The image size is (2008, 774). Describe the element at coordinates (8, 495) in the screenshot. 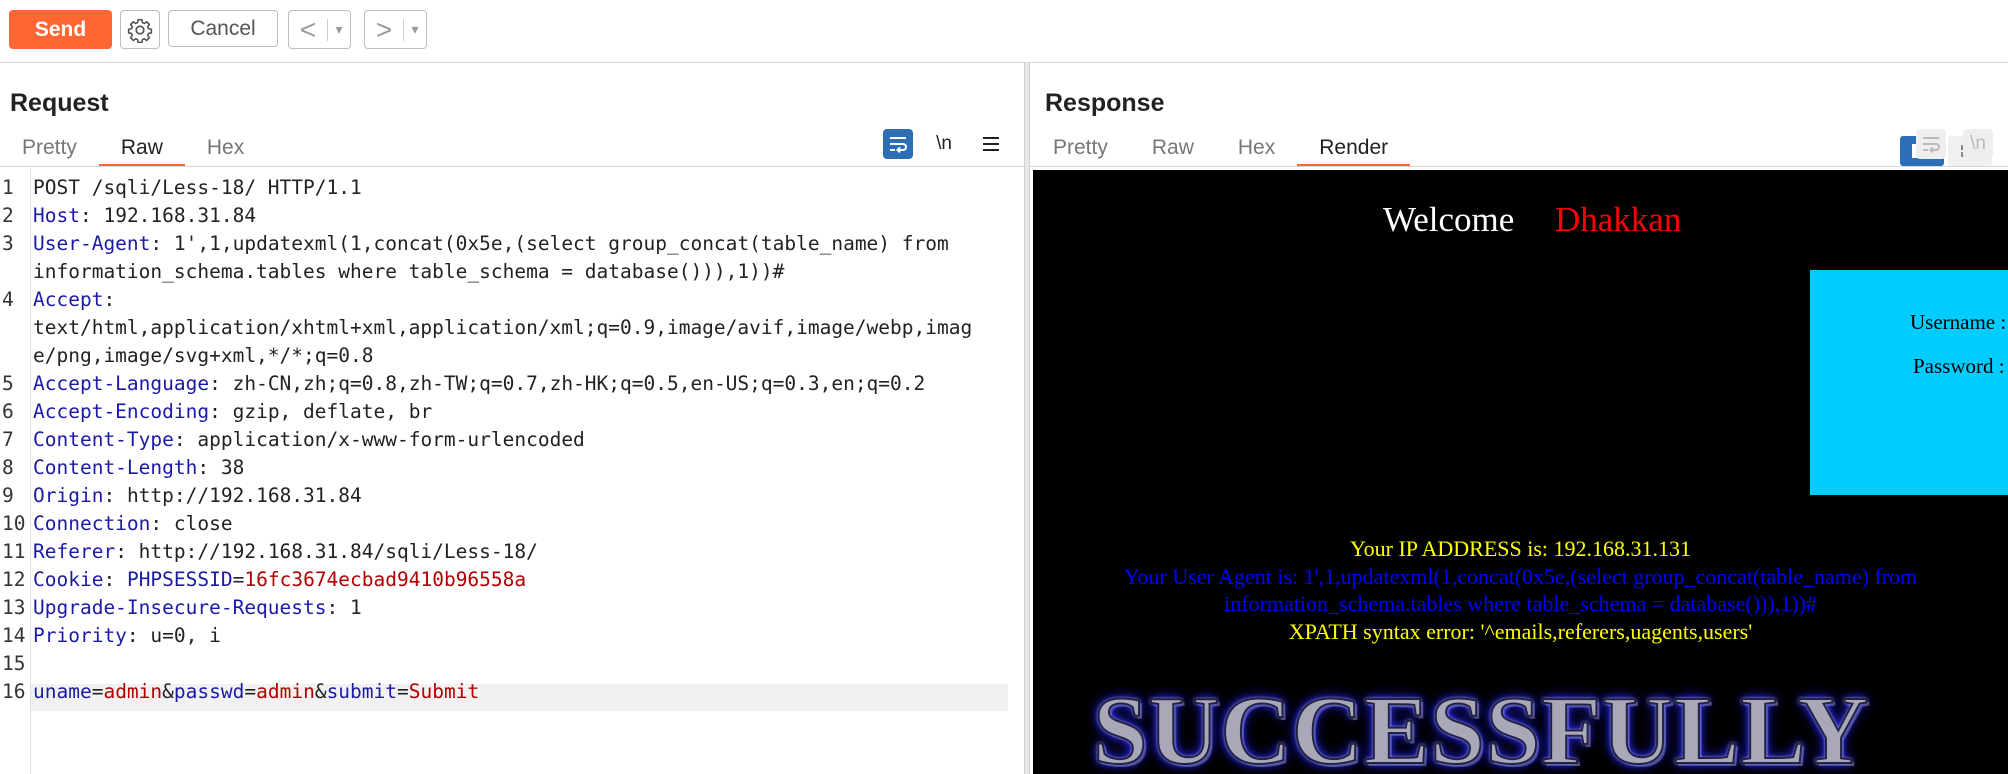

I see `line-number: 9` at that location.